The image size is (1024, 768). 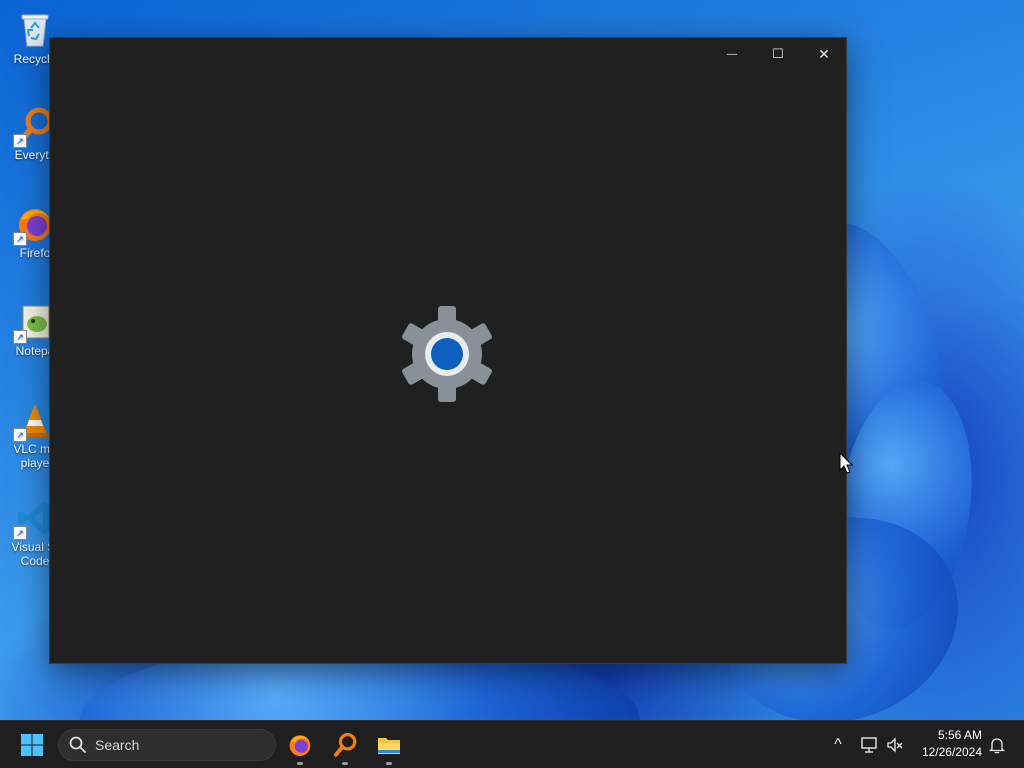 What do you see at coordinates (447, 354) in the screenshot?
I see `settings-gear-icon` at bounding box center [447, 354].